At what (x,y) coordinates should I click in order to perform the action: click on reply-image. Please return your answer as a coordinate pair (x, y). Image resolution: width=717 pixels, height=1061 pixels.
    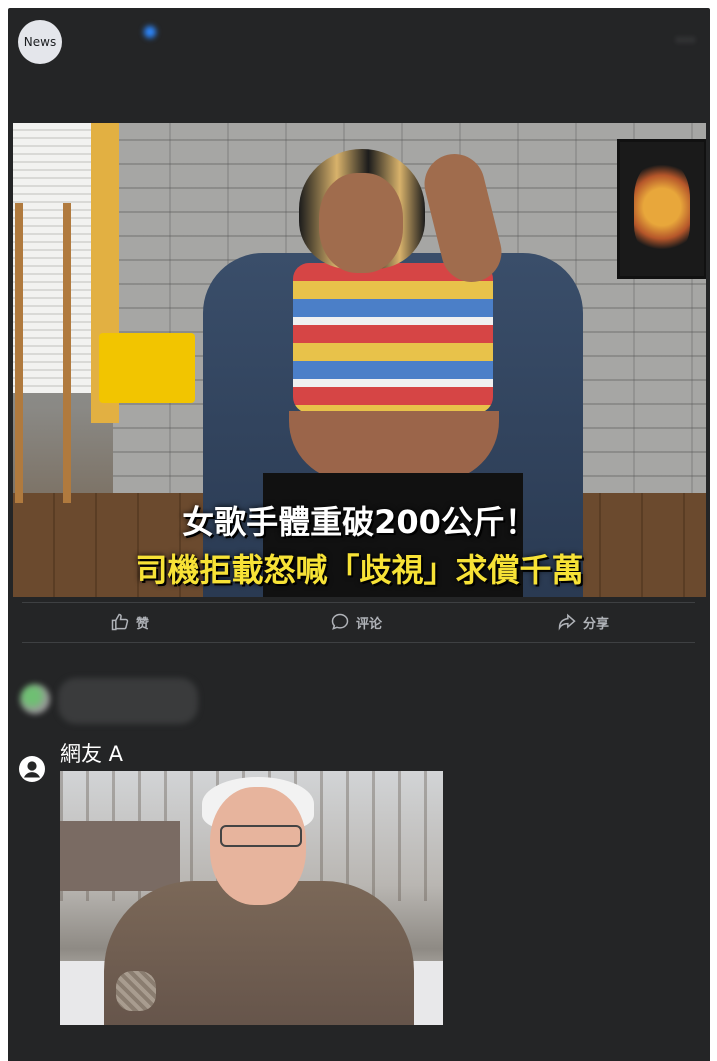
    Looking at the image, I should click on (251, 898).